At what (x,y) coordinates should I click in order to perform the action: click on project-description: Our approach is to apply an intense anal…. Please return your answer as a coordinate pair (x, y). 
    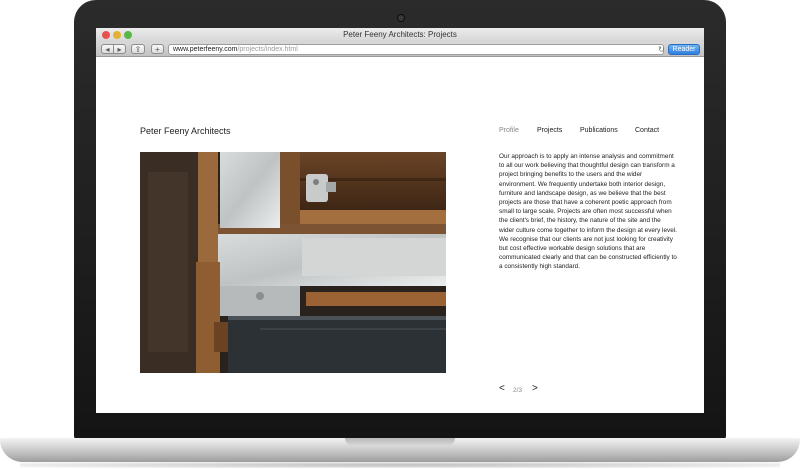
    Looking at the image, I should click on (588, 212).